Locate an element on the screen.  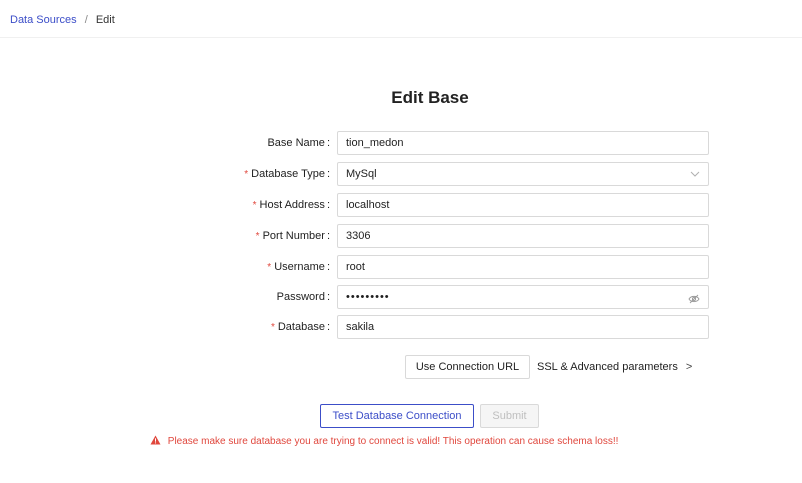
ssl-advanced-label: SSL & Advanced parameters is located at coordinates (607, 367).